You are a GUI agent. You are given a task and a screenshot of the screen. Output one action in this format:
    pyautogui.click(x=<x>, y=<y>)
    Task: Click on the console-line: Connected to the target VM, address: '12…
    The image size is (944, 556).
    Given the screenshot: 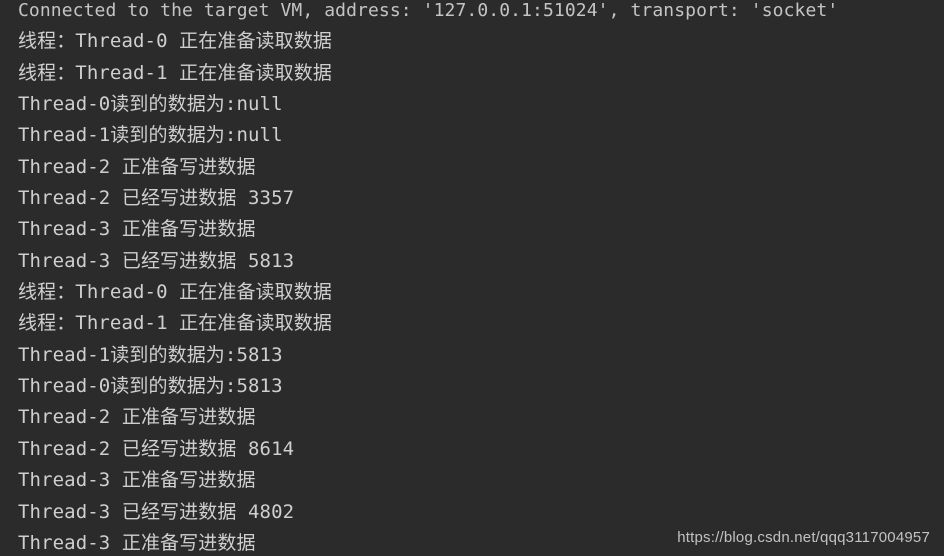 What is the action you would take?
    pyautogui.click(x=428, y=10)
    